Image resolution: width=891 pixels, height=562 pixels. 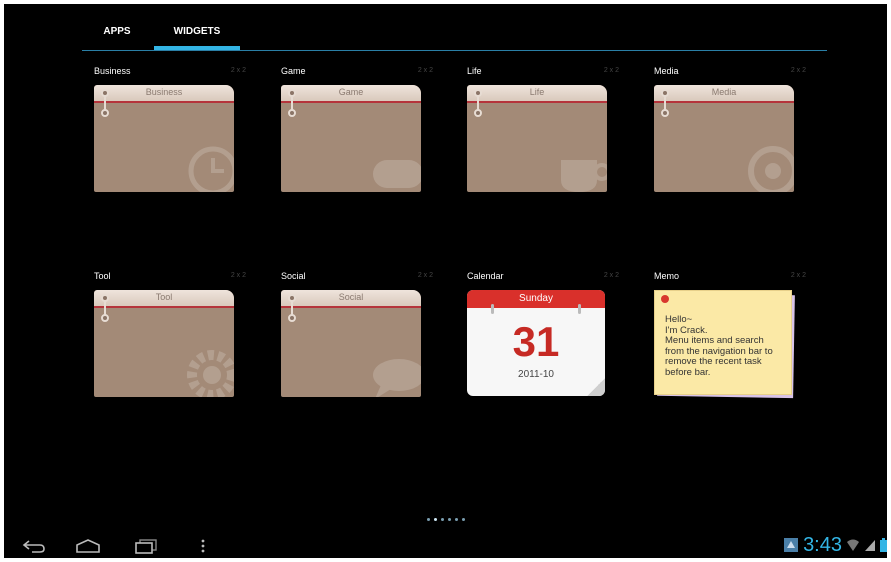 What do you see at coordinates (351, 343) in the screenshot?
I see `widget-preview: Social` at bounding box center [351, 343].